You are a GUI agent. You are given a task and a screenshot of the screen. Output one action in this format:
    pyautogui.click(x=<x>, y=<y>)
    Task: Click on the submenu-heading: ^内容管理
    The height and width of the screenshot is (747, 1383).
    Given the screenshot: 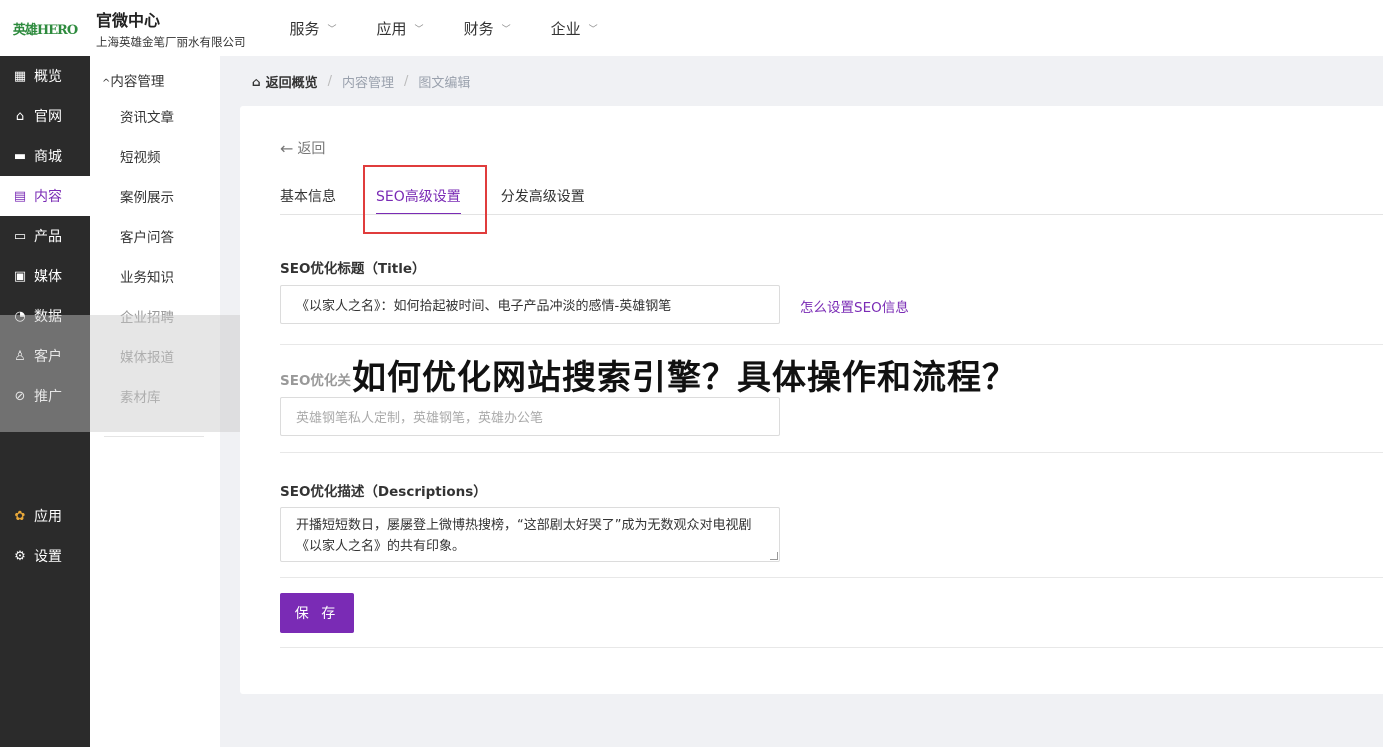 What is the action you would take?
    pyautogui.click(x=155, y=76)
    